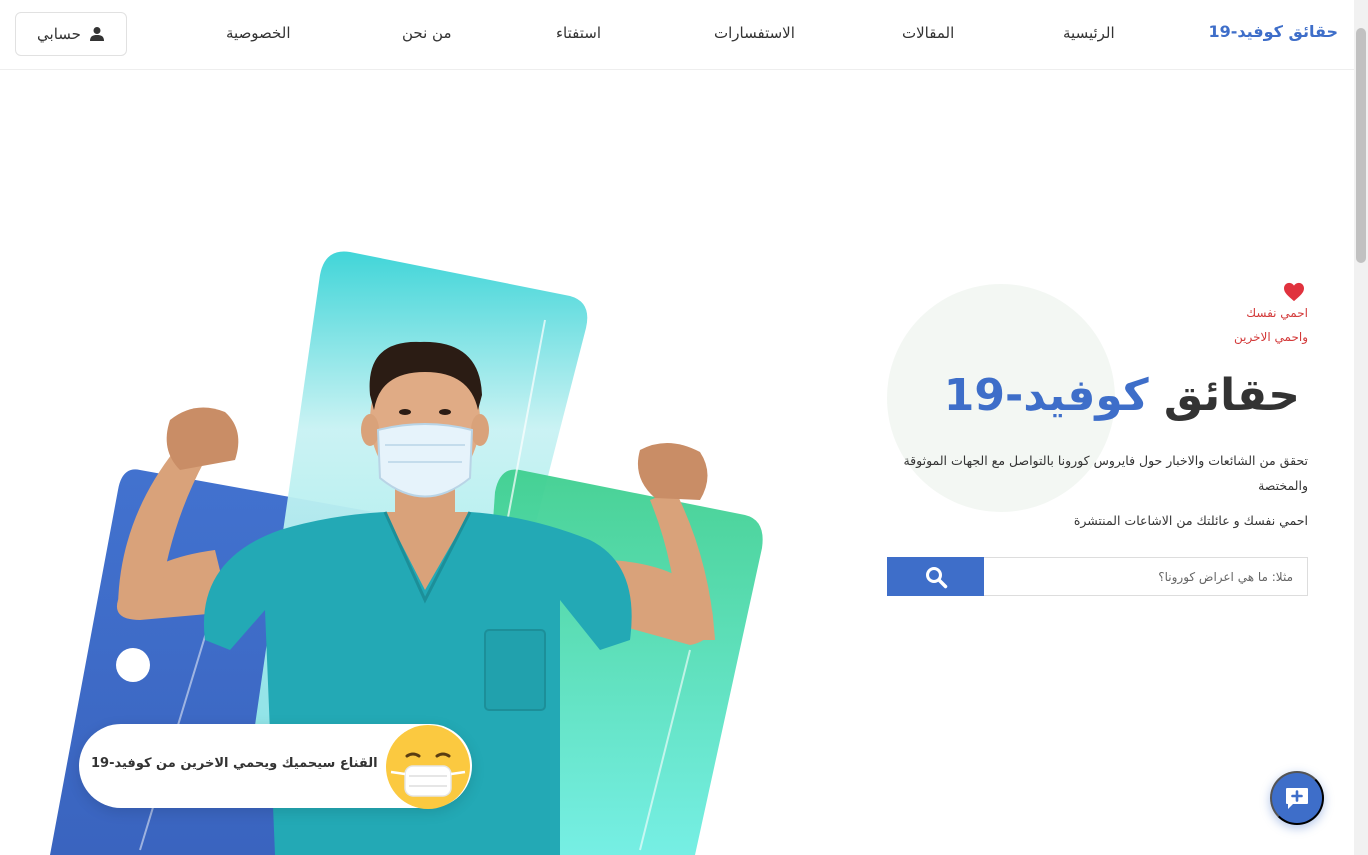 Image resolution: width=1368 pixels, height=855 pixels. What do you see at coordinates (1277, 313) in the screenshot?
I see `tagline-protect-yourself: احمي نفسك` at bounding box center [1277, 313].